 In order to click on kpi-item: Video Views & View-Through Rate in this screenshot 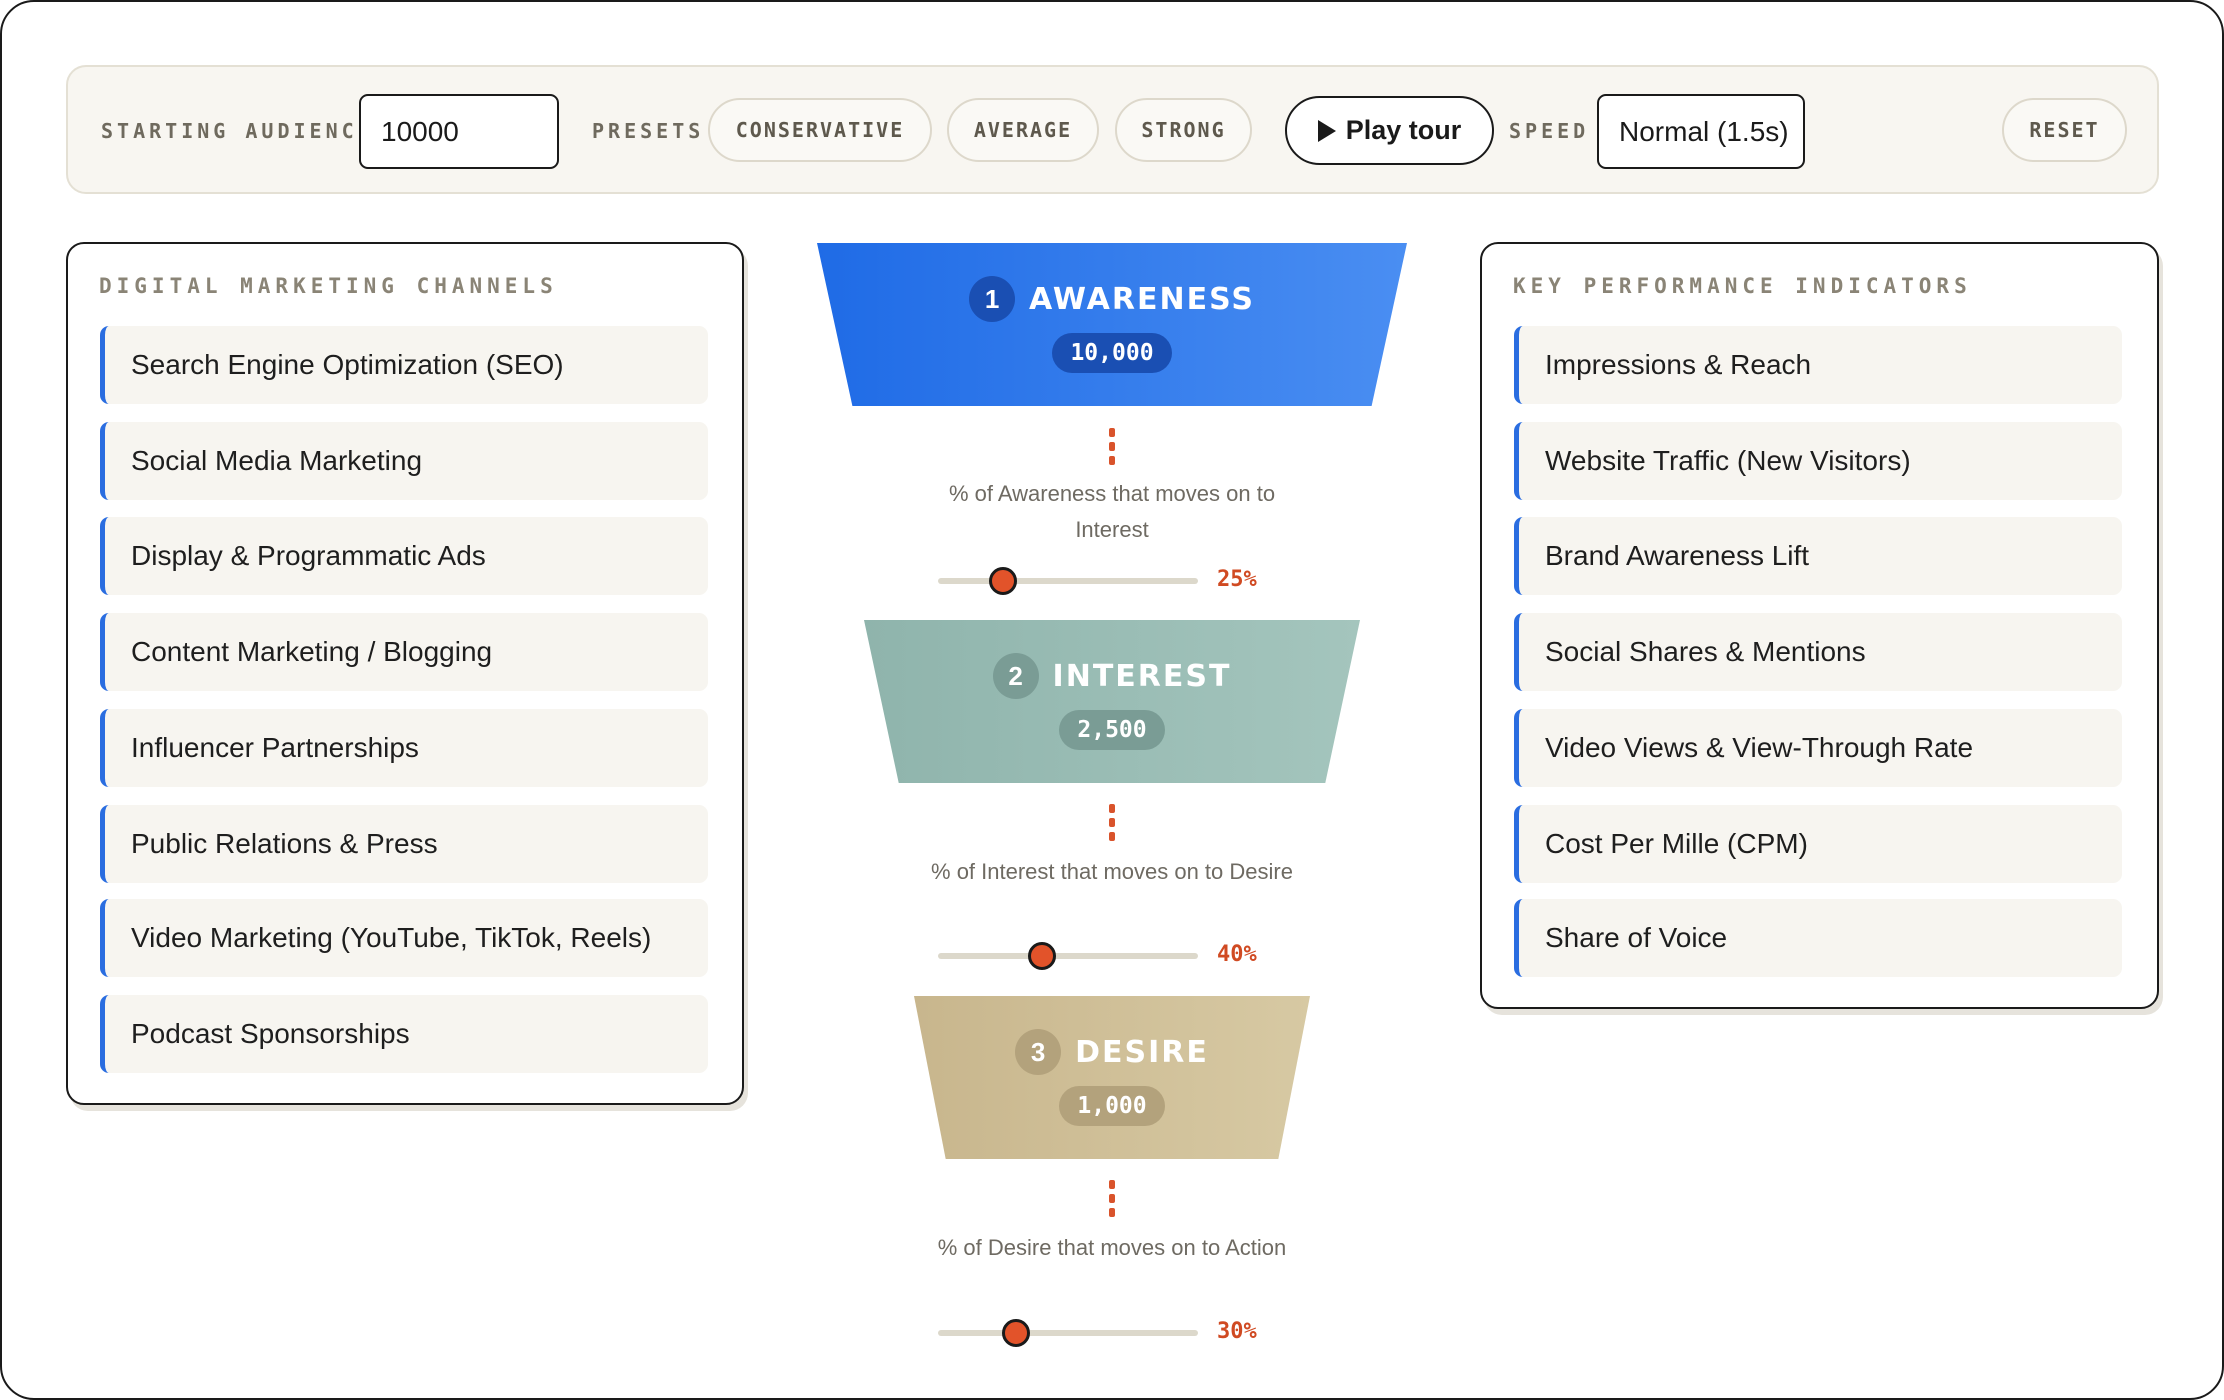, I will do `click(1818, 748)`.